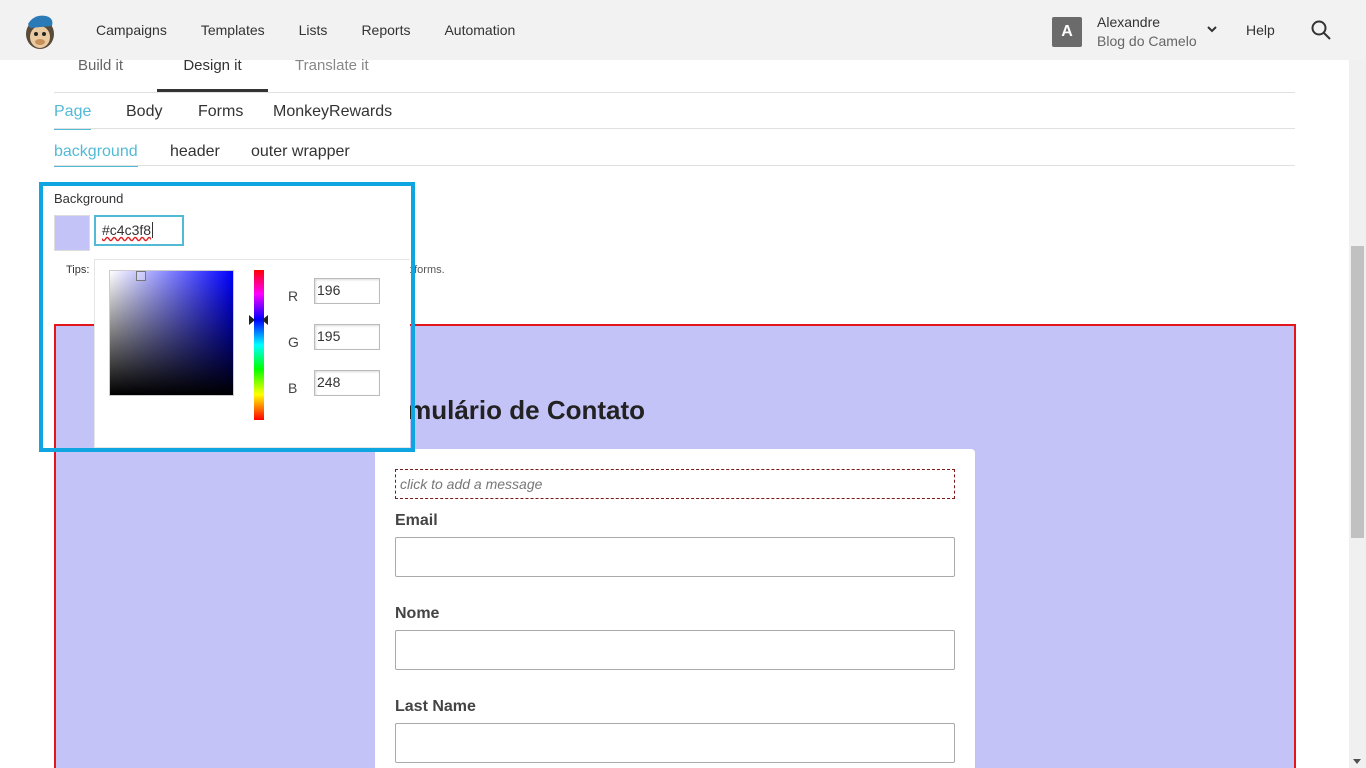 This screenshot has width=1366, height=768. What do you see at coordinates (675, 650) in the screenshot?
I see `nome-field` at bounding box center [675, 650].